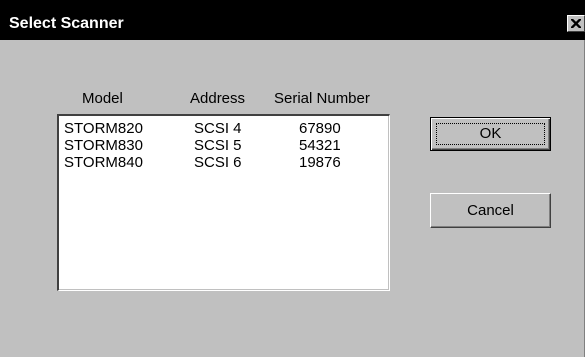 Image resolution: width=586 pixels, height=357 pixels. What do you see at coordinates (218, 145) in the screenshot?
I see `address-cell: SCSI 5` at bounding box center [218, 145].